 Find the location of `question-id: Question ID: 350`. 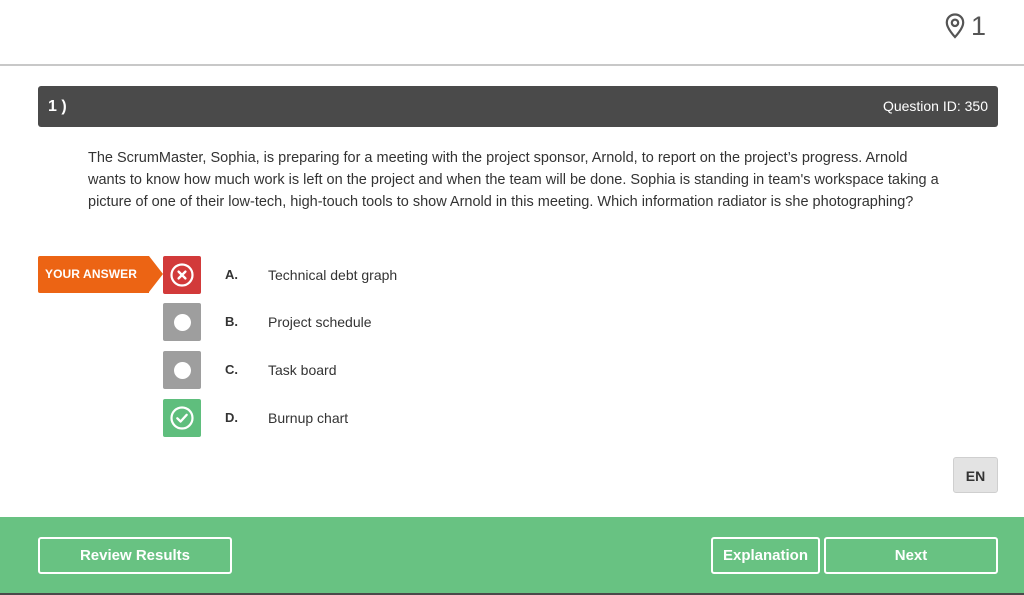

question-id: Question ID: 350 is located at coordinates (935, 106).